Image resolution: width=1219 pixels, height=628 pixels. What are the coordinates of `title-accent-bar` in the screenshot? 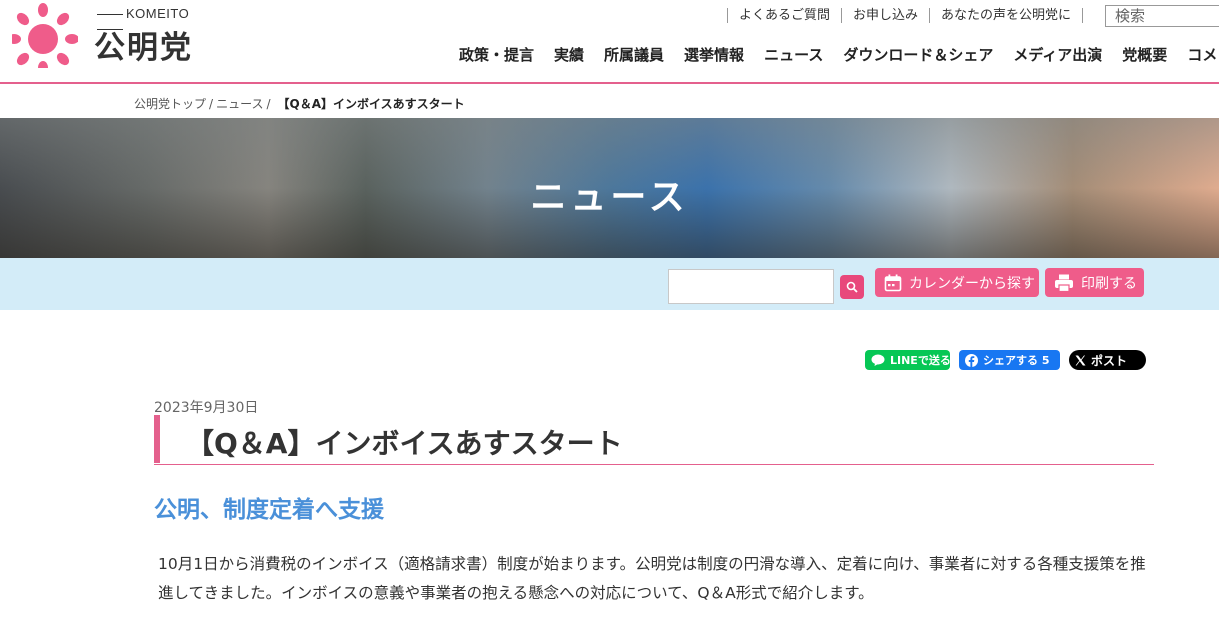 It's located at (157, 439).